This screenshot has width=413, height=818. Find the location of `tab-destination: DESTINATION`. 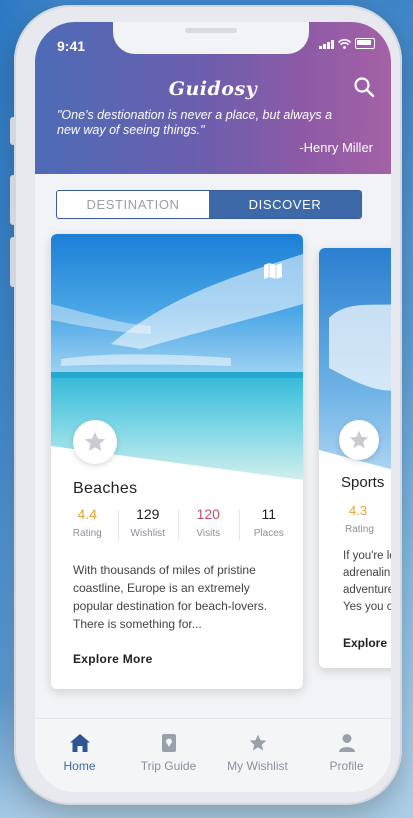

tab-destination: DESTINATION is located at coordinates (133, 204).